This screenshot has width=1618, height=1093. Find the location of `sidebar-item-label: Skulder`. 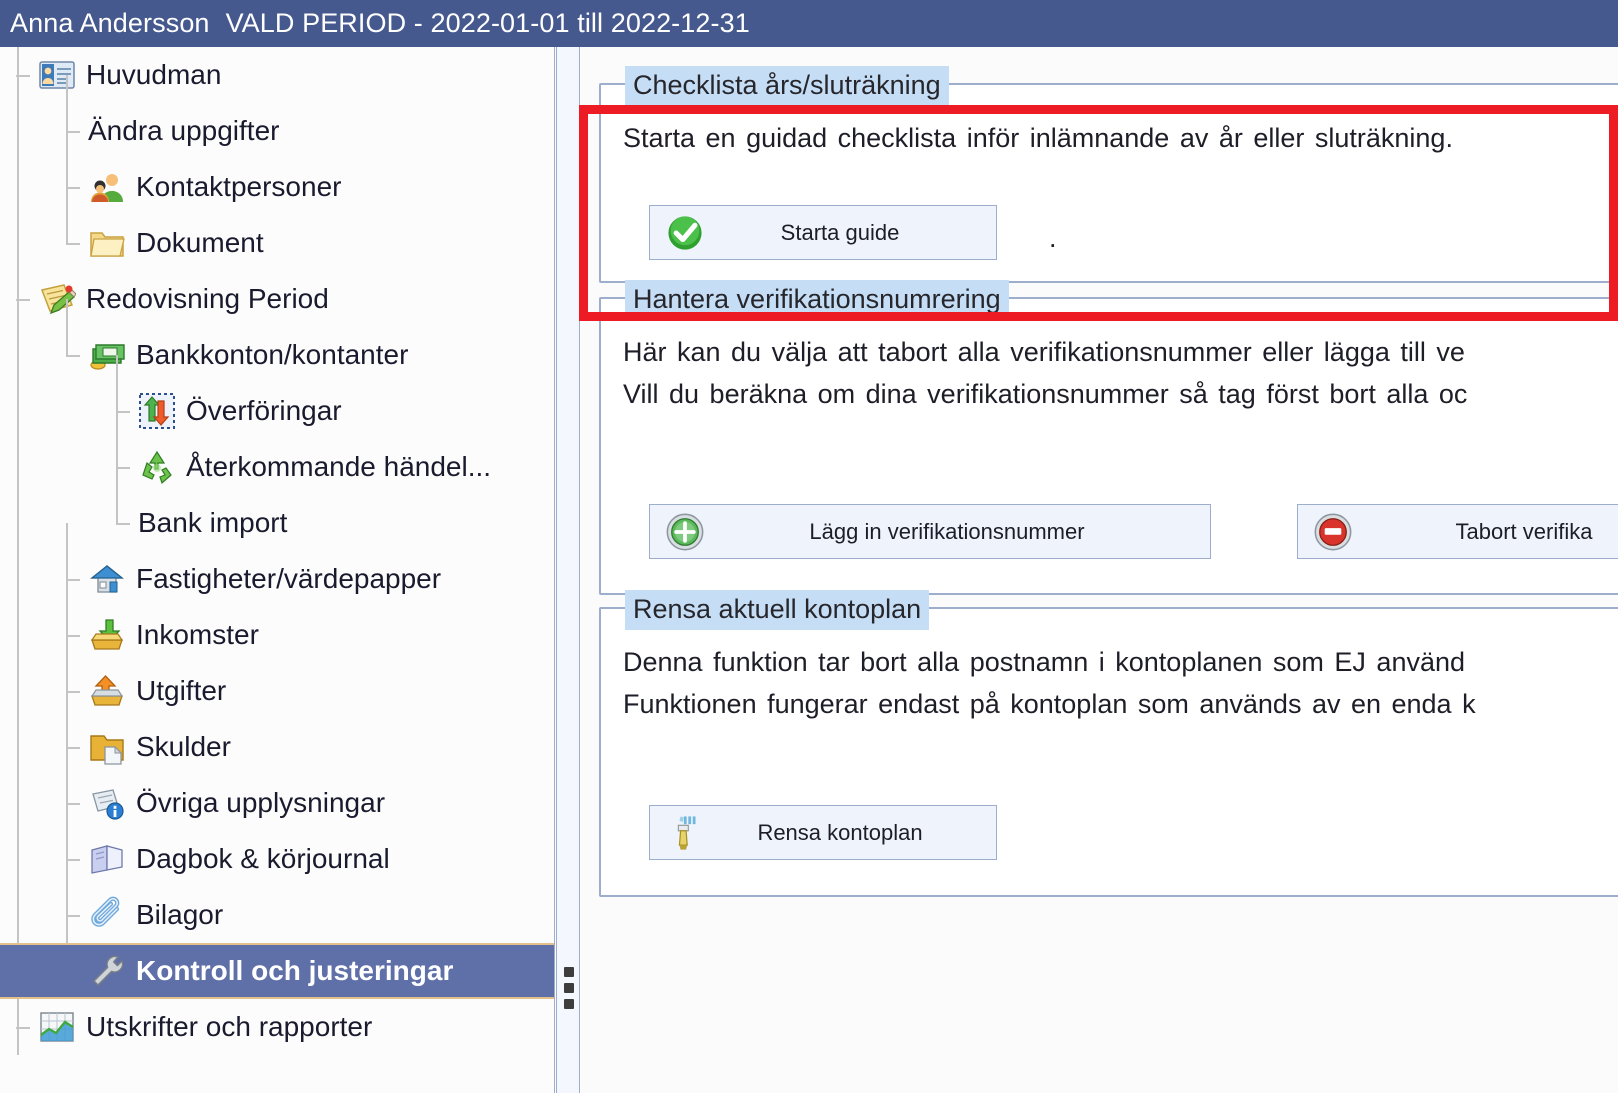

sidebar-item-label: Skulder is located at coordinates (183, 746).